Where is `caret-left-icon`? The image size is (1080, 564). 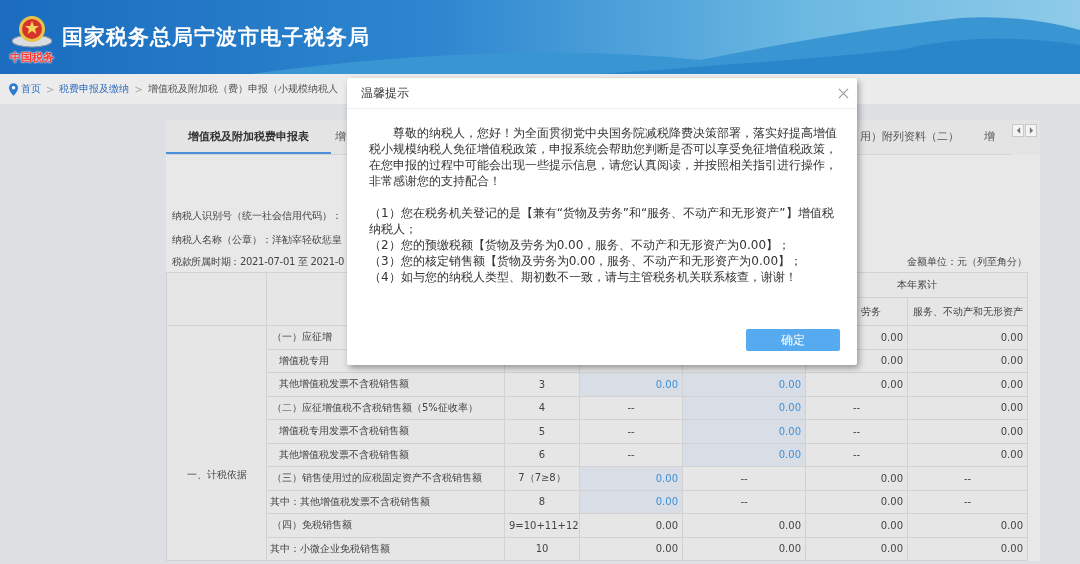
caret-left-icon is located at coordinates (1018, 130).